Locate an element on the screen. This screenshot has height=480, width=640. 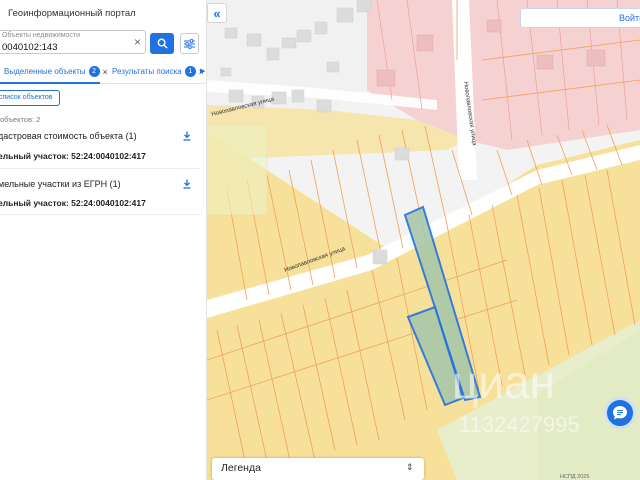
tab-search-results: Результаты поиска 1 × is located at coordinates (158, 71).